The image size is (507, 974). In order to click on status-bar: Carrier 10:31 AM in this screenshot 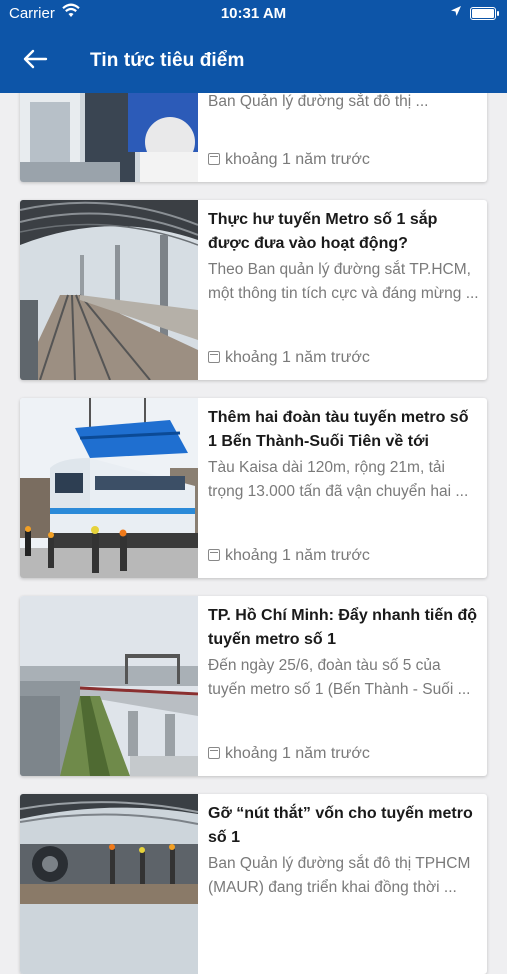, I will do `click(253, 14)`.